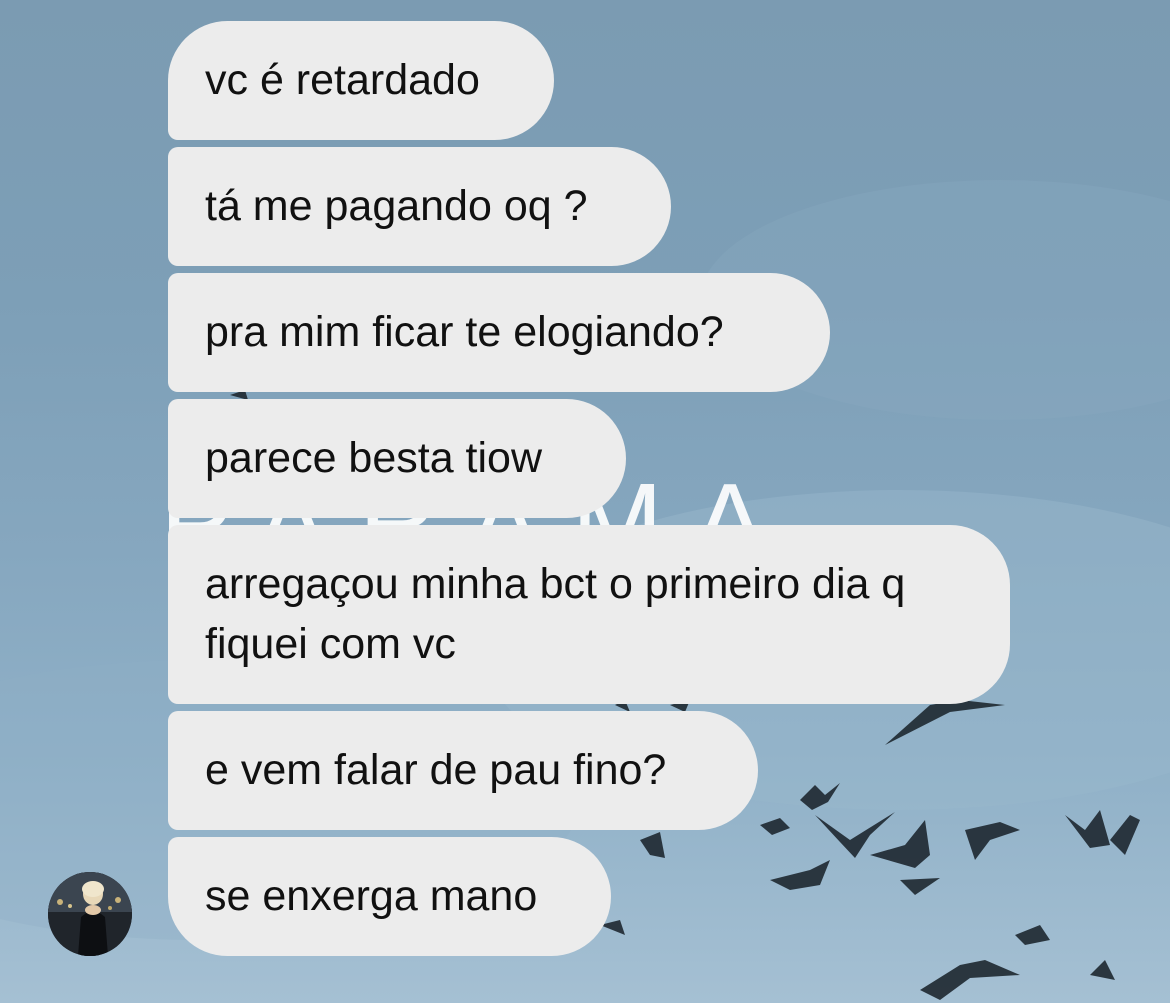 The width and height of the screenshot is (1170, 1003). What do you see at coordinates (371, 896) in the screenshot?
I see `message-text: se enxerga mano` at bounding box center [371, 896].